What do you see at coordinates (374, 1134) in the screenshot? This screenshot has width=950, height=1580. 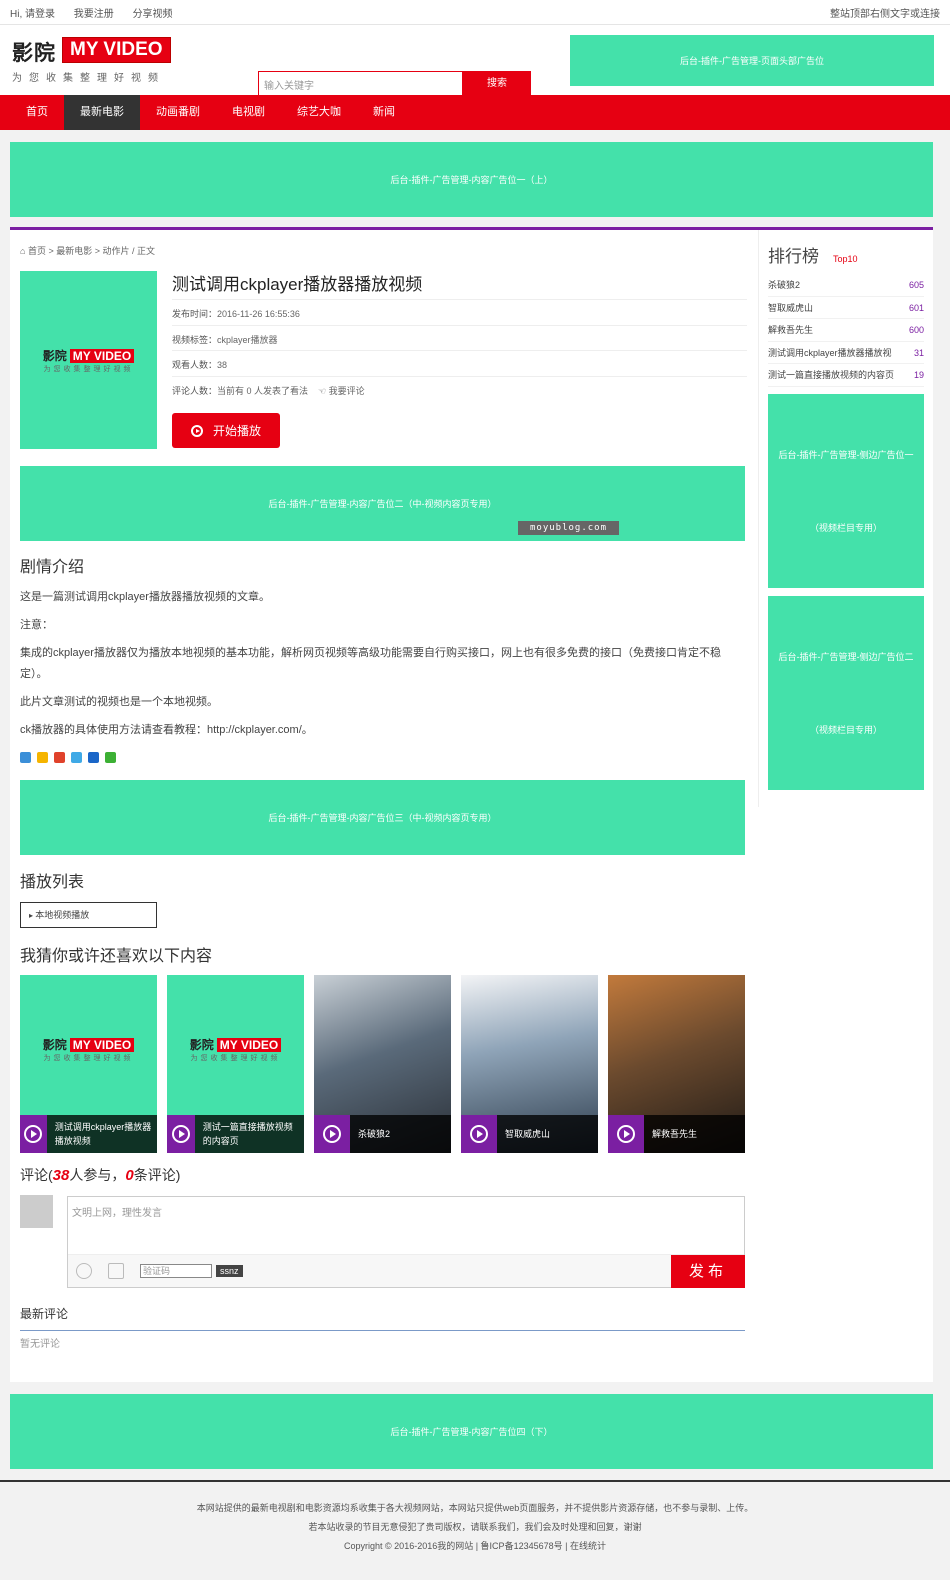 I see `rec-title-3: 杀破狼2` at bounding box center [374, 1134].